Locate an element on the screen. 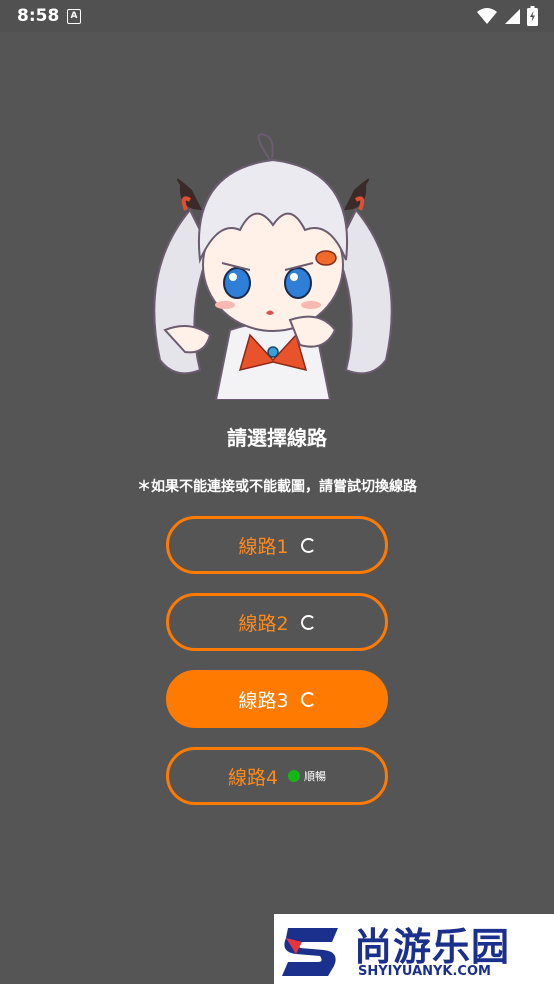 This screenshot has width=554, height=984. route-4-button: 線路4 順暢 is located at coordinates (277, 776).